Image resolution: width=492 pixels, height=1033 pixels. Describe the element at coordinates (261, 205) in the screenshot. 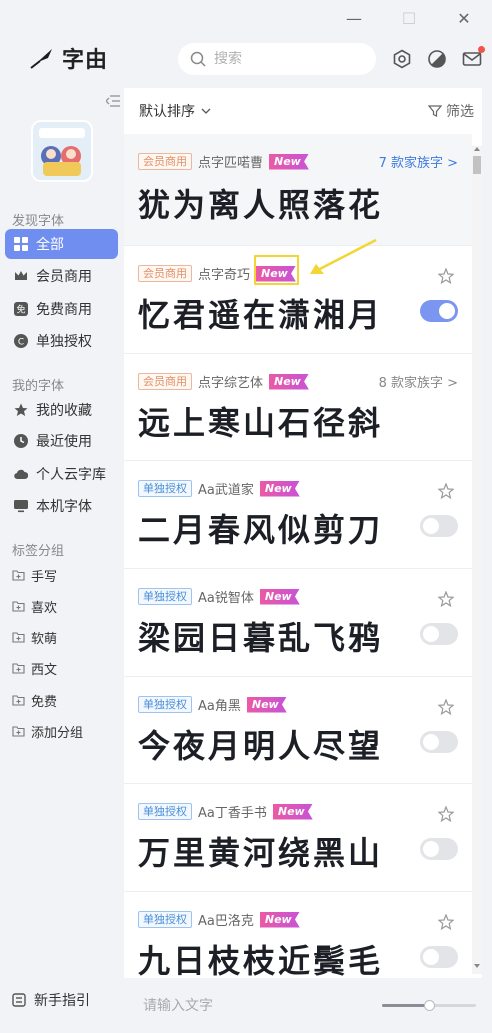

I see `font-sample-text: 犹为离人照落花` at that location.